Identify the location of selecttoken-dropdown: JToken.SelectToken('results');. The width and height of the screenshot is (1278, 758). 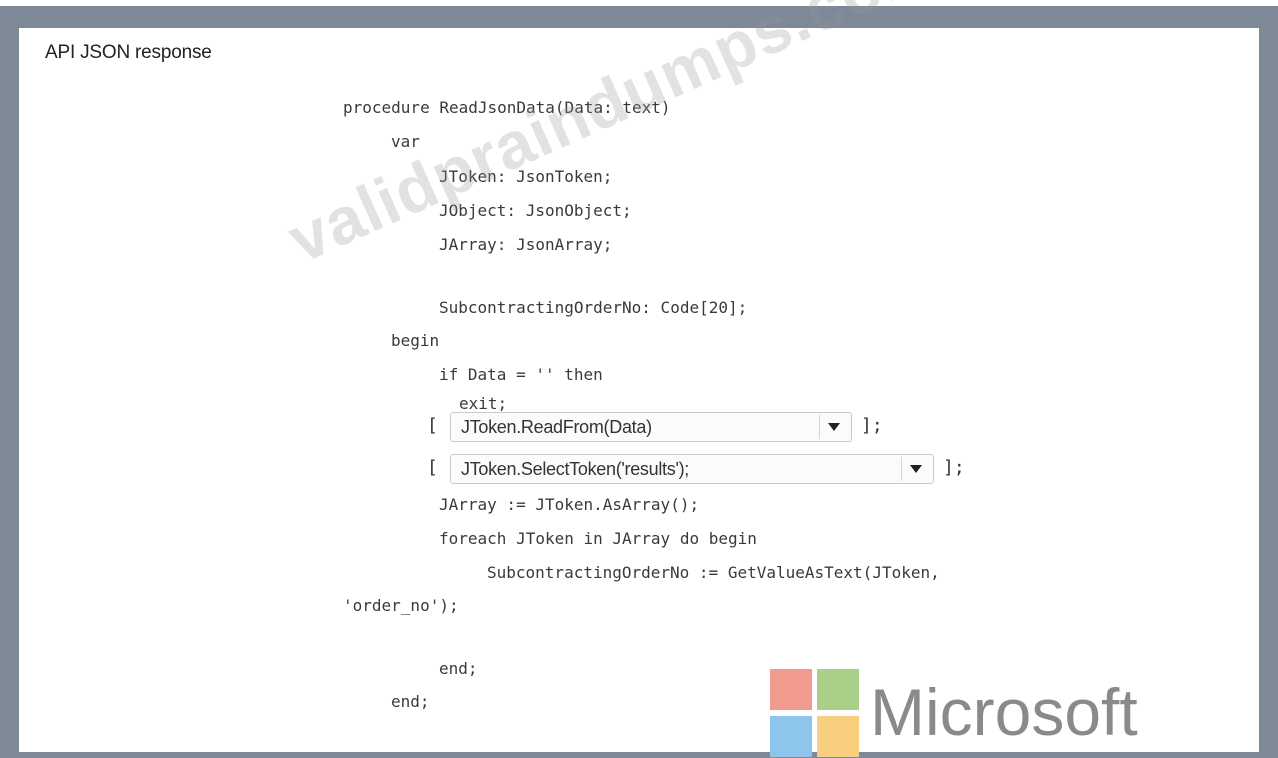
(692, 469).